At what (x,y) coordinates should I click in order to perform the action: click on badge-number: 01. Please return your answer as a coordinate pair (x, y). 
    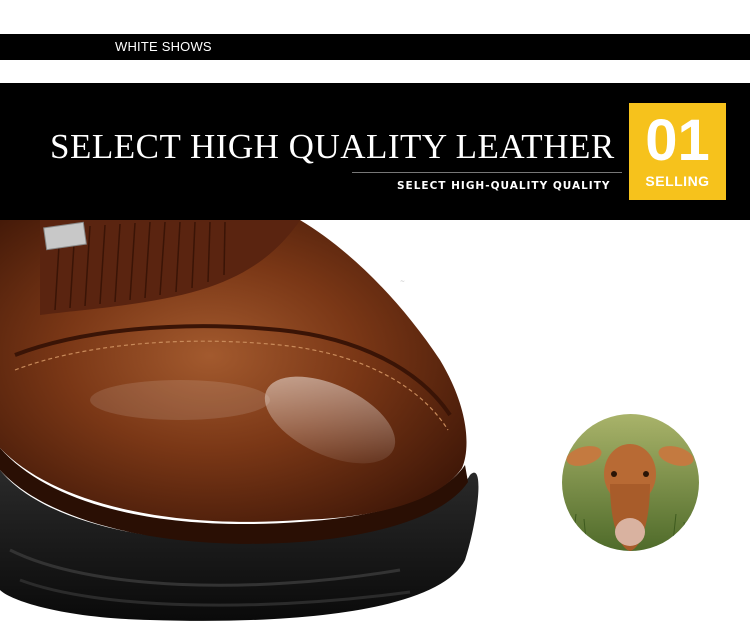
    Looking at the image, I should click on (677, 140).